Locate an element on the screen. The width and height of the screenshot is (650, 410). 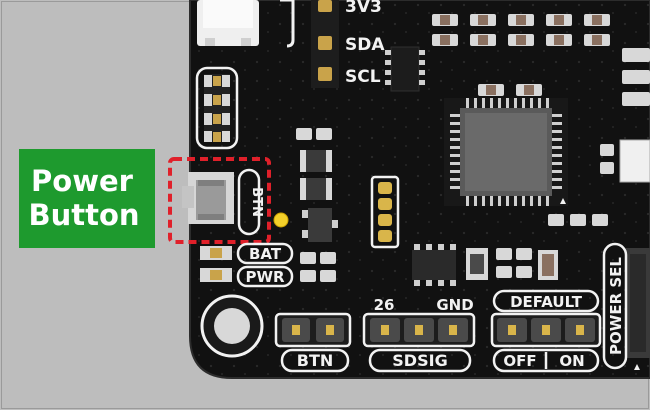
top-connector is located at coordinates (228, 23).